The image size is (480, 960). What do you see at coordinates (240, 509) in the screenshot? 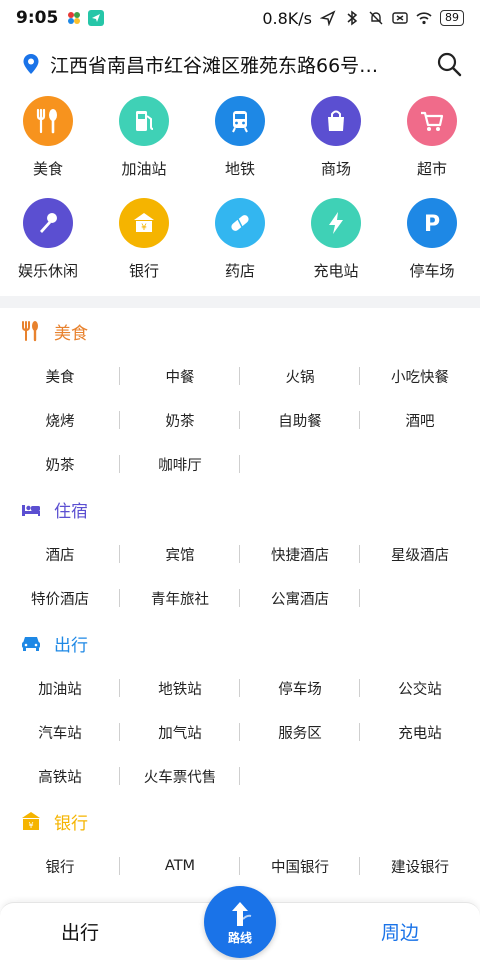
I see `section-header: 住宿` at bounding box center [240, 509].